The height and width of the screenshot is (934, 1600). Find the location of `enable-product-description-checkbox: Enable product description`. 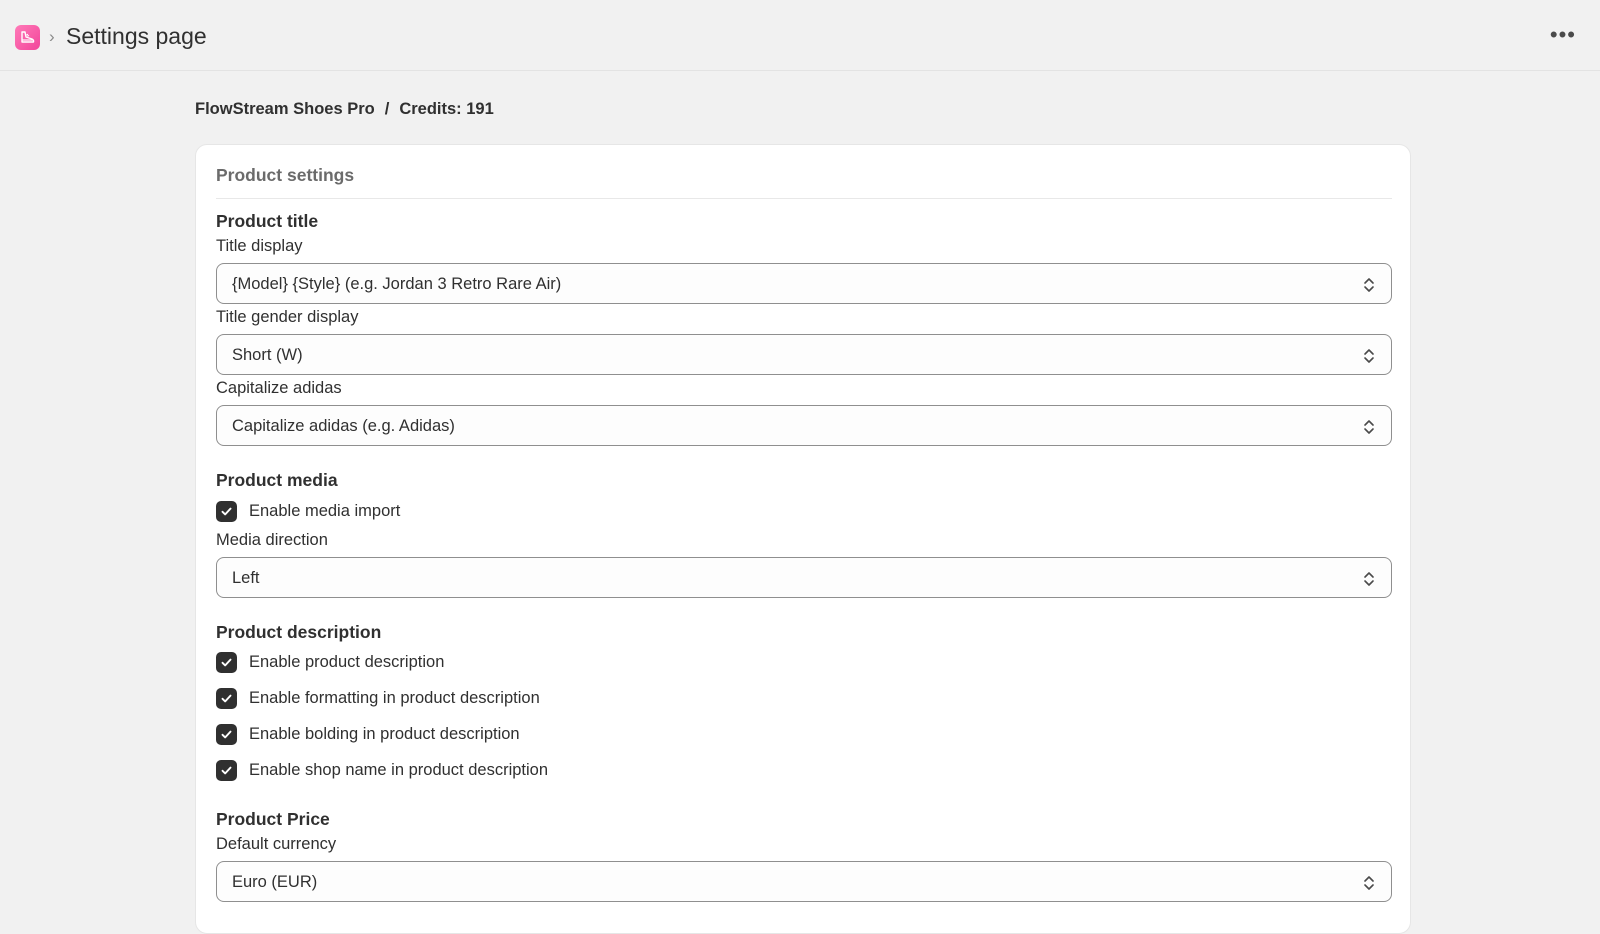

enable-product-description-checkbox: Enable product description is located at coordinates (330, 662).